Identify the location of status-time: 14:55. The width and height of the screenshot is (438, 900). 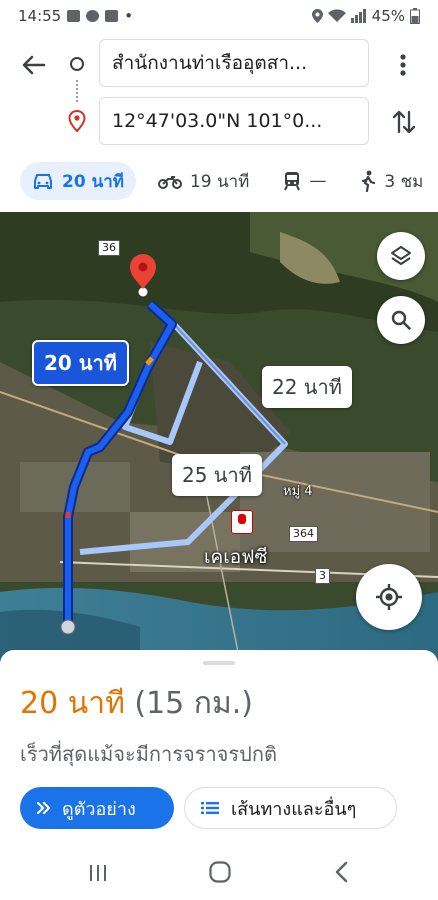
(40, 16).